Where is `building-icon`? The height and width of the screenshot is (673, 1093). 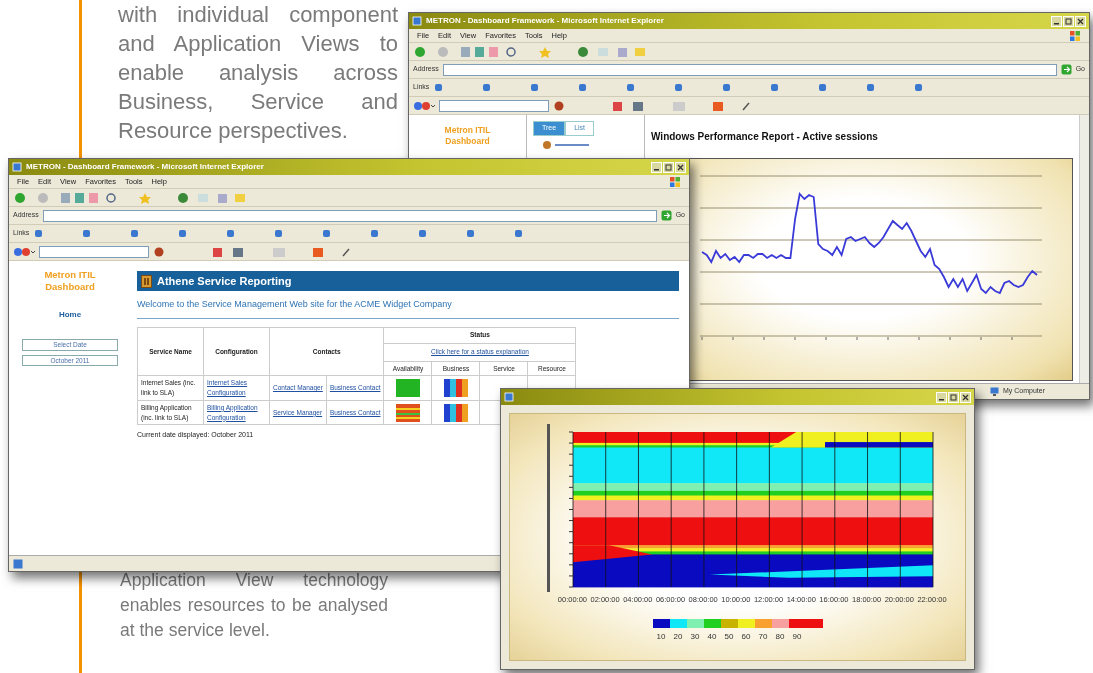 building-icon is located at coordinates (146, 281).